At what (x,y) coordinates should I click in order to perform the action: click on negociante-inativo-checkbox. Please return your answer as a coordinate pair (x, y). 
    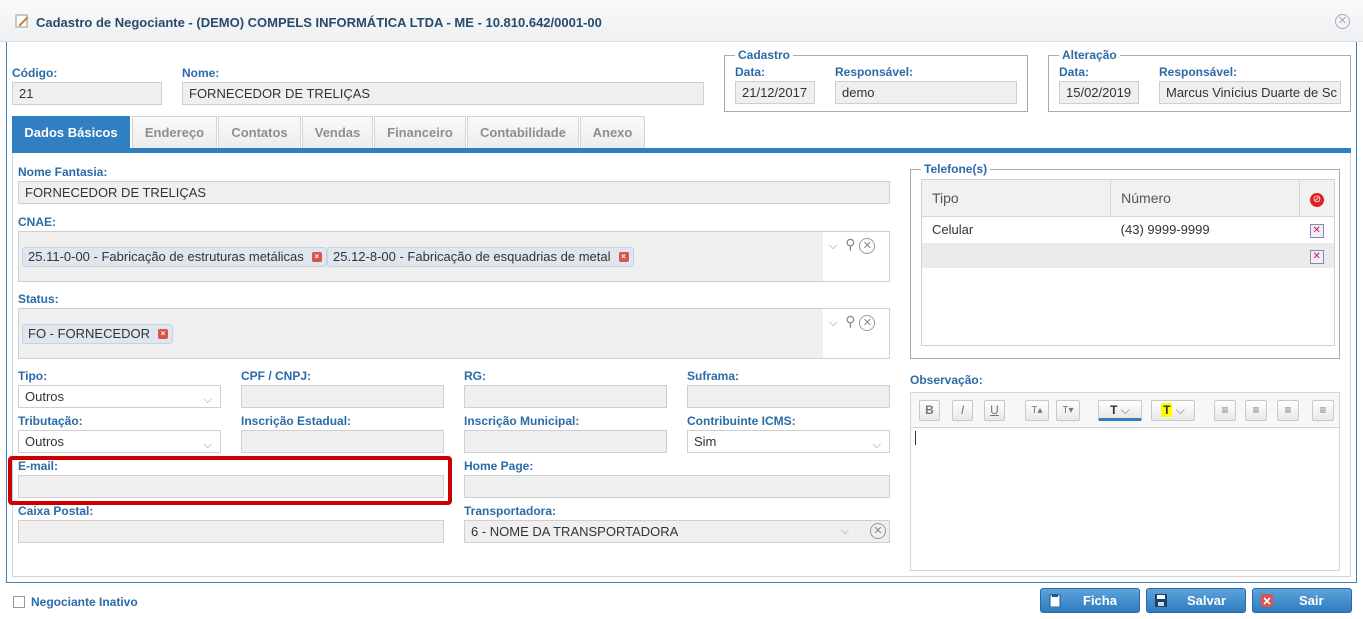
    Looking at the image, I should click on (19, 602).